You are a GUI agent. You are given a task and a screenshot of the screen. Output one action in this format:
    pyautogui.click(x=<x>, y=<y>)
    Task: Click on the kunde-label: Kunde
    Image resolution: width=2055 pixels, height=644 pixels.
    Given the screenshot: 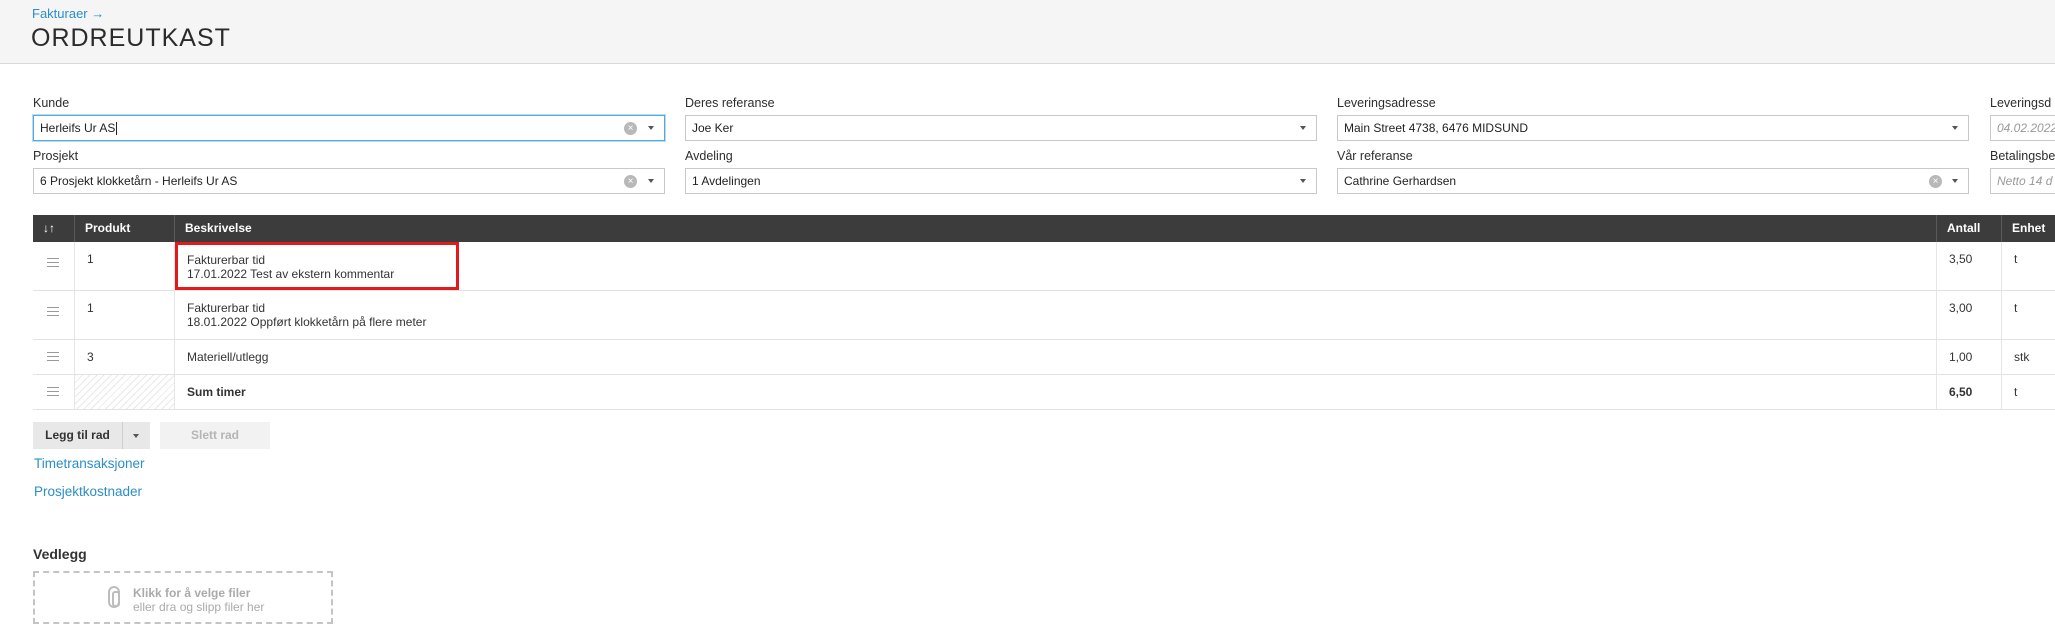 What is the action you would take?
    pyautogui.click(x=51, y=103)
    